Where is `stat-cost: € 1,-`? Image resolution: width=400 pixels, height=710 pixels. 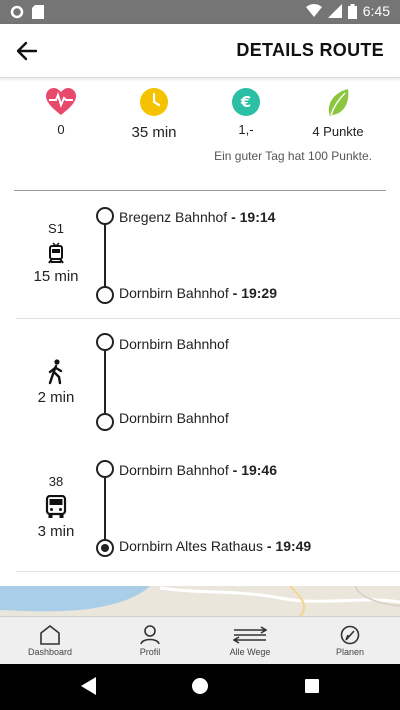 stat-cost: € 1,- is located at coordinates (246, 112).